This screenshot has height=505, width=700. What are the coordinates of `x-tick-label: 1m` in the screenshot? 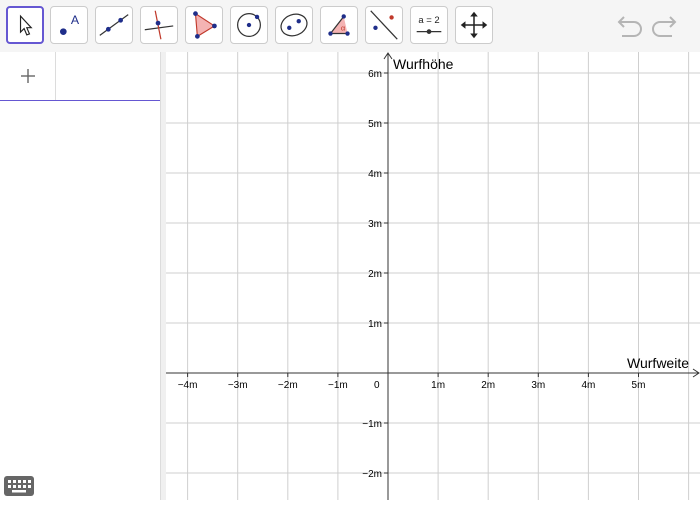 It's located at (438, 385).